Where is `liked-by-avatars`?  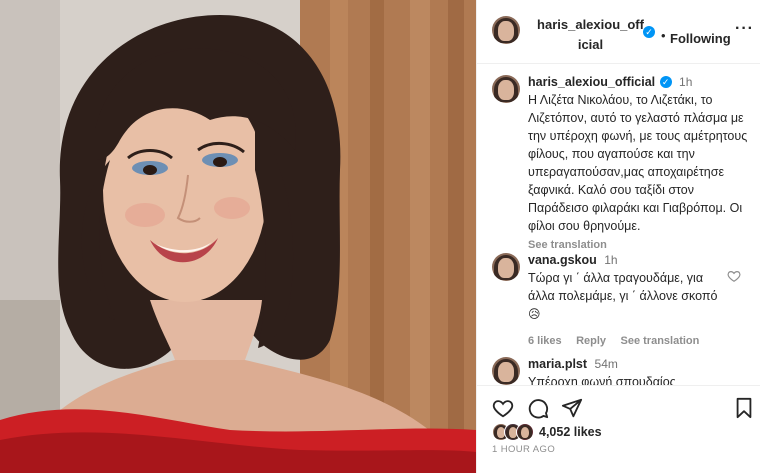 liked-by-avatars is located at coordinates (517, 432).